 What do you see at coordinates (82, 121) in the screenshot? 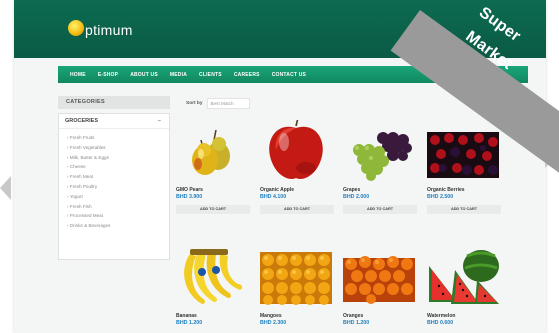
I see `groceries-label: GROCERIES` at bounding box center [82, 121].